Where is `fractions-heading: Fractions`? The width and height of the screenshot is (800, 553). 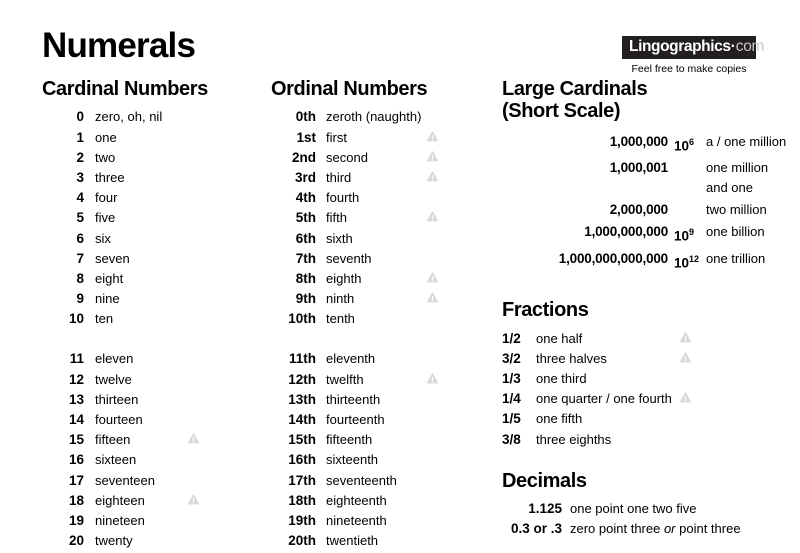
fractions-heading: Fractions is located at coordinates (545, 310).